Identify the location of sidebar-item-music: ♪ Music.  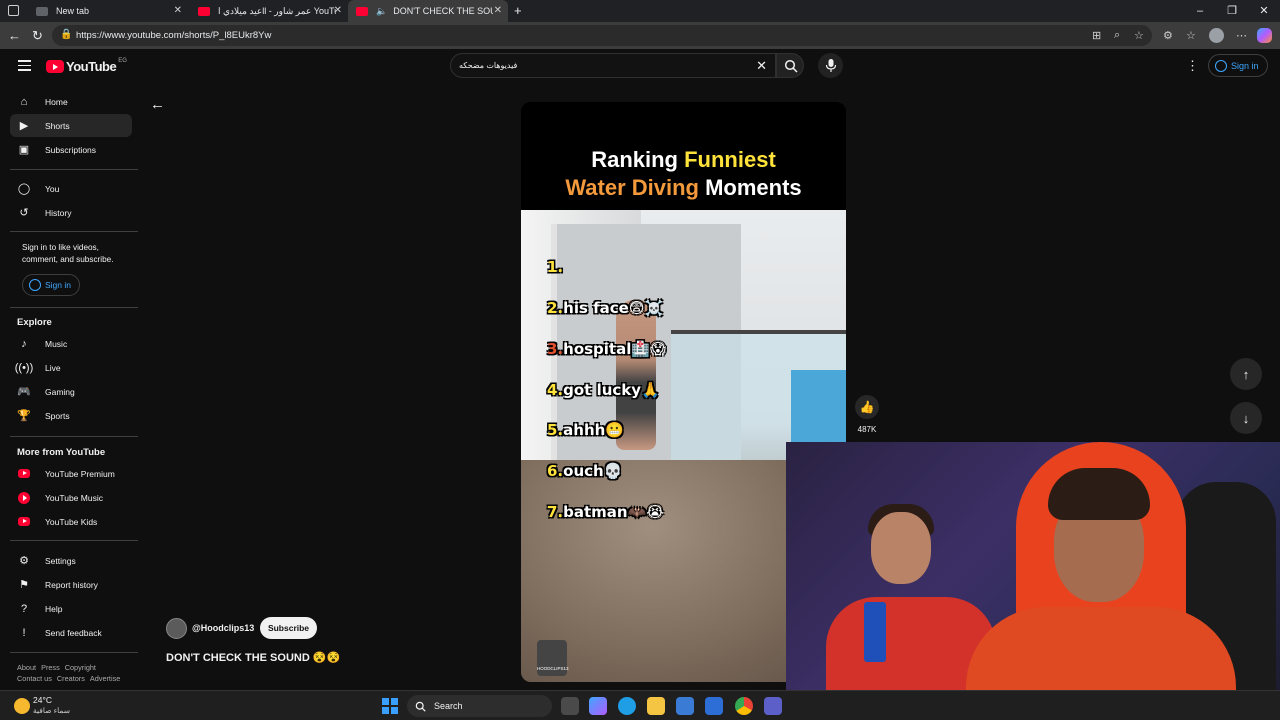
(71, 343).